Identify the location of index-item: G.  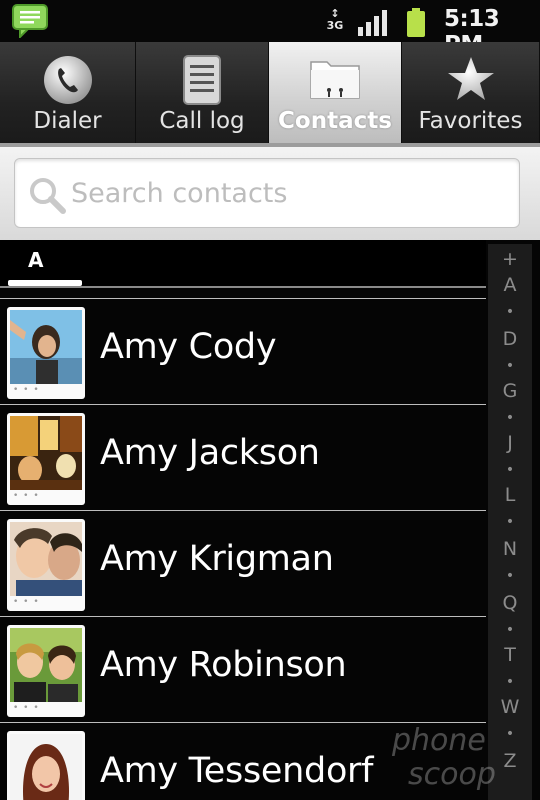
(510, 391).